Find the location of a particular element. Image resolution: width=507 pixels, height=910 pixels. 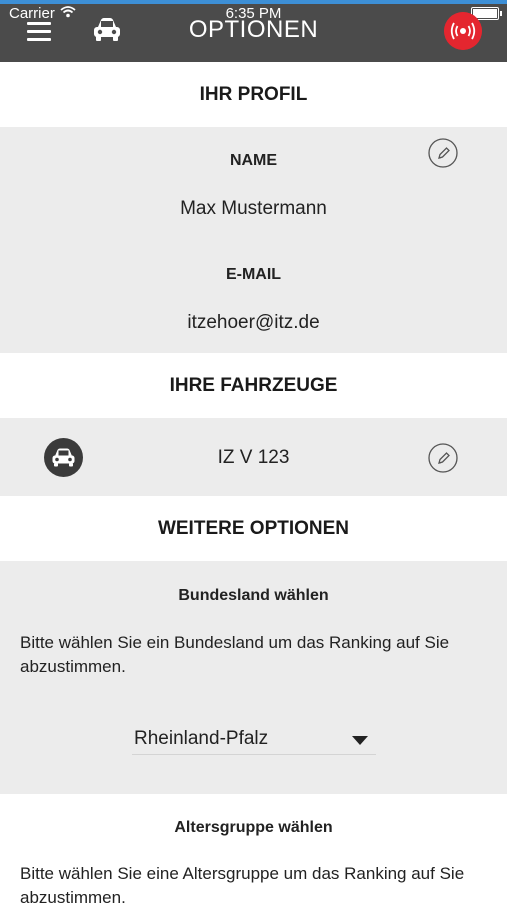

email-label: E-MAIL is located at coordinates (253, 274).